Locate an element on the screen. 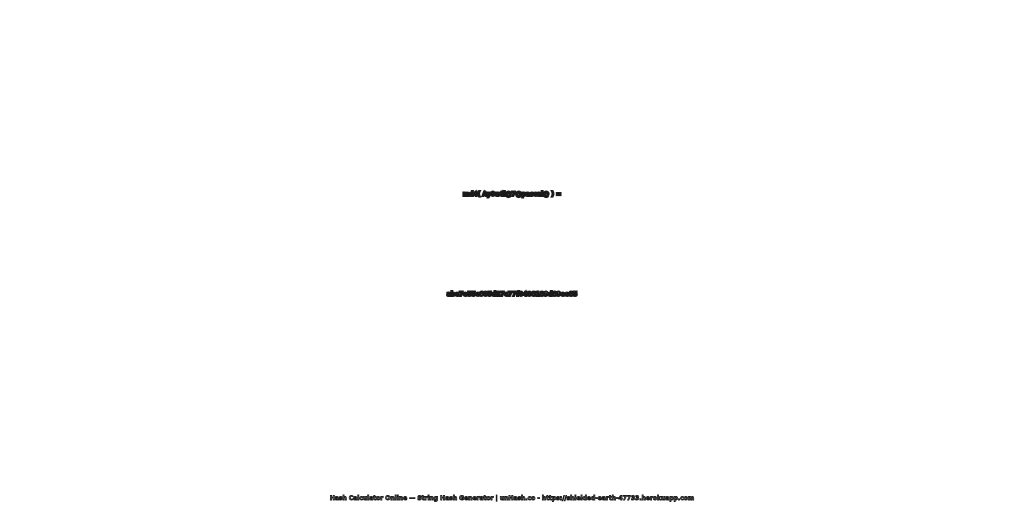 This screenshot has width=1024, height=512. hash-result: abe7e55c605d27c77f0408189d89ee85 is located at coordinates (512, 295).